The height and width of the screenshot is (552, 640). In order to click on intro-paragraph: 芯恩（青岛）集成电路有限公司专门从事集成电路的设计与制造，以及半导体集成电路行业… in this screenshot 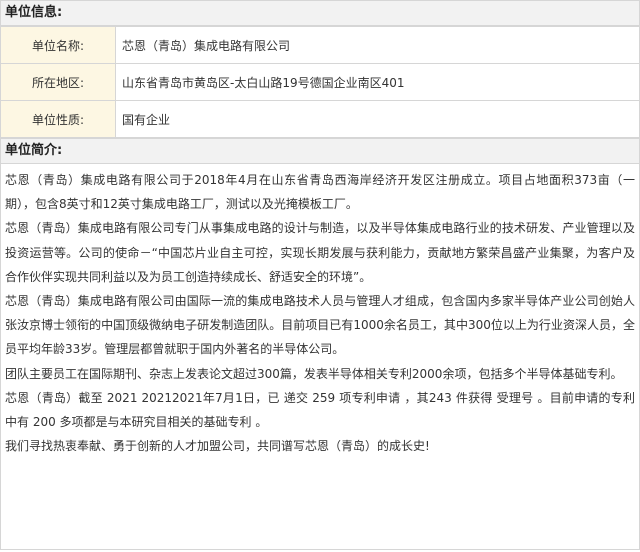, I will do `click(320, 252)`.